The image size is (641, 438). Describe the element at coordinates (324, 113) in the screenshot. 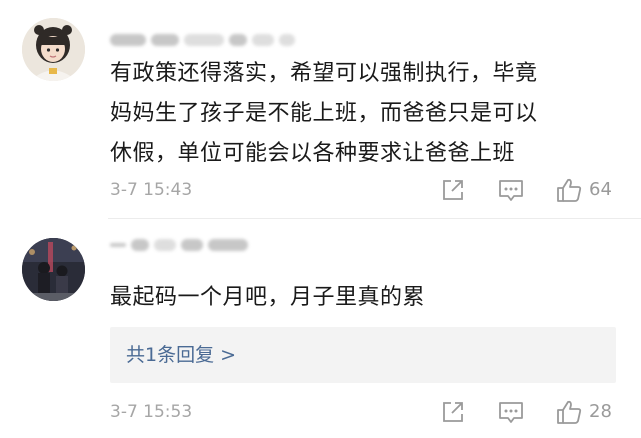

I see `comment-text-line: 妈妈生了孩子是不能上班，而爸爸只是可以` at that location.